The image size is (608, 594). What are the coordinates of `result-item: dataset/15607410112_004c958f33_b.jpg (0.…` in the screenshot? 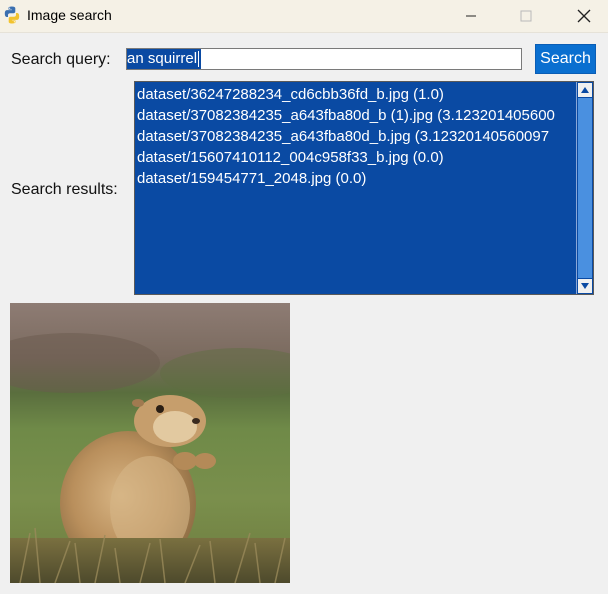 It's located at (355, 157).